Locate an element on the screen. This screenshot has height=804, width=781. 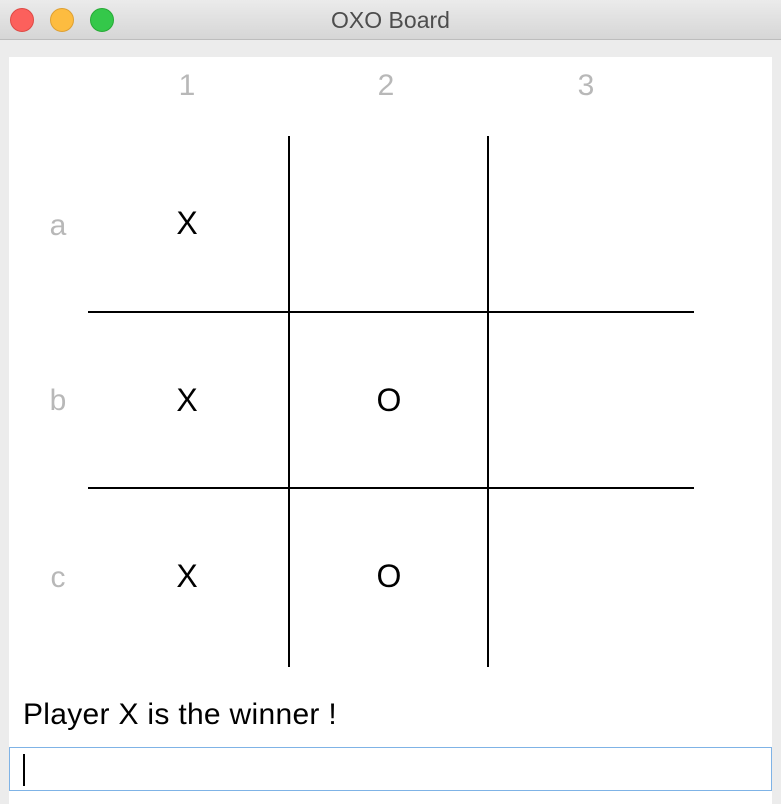
cell-a3 is located at coordinates (588, 223).